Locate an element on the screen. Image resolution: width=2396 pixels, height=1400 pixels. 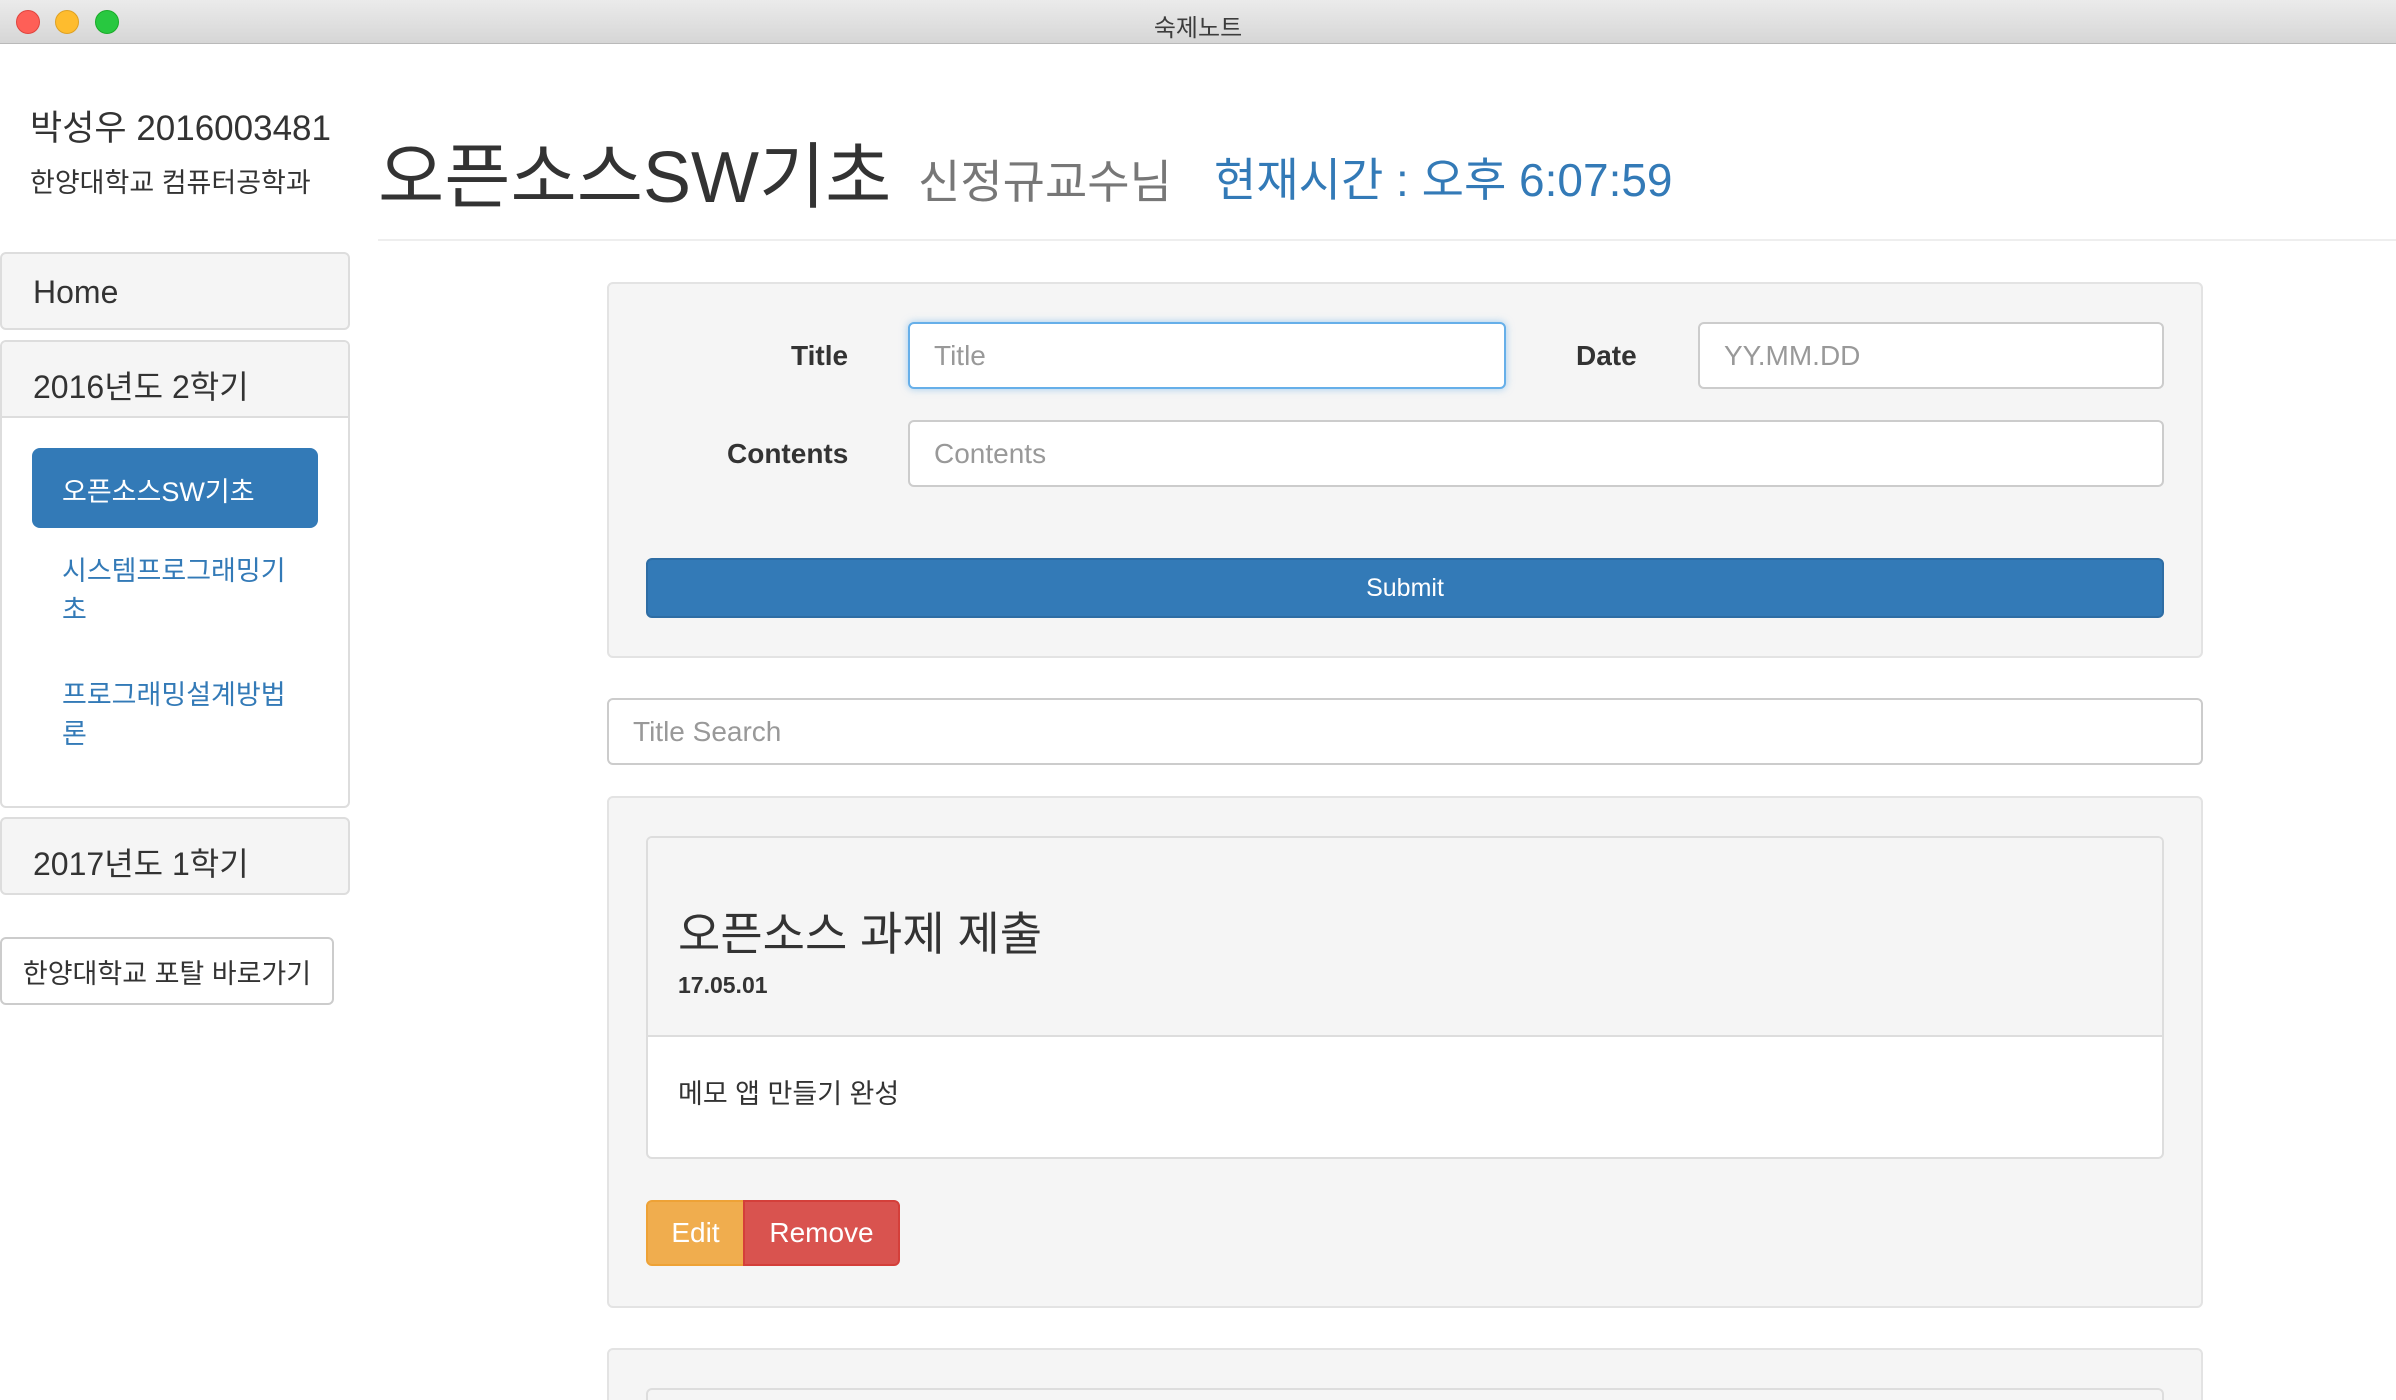
sidebar-semester-label: 2017년도 1학기 is located at coordinates (141, 864).